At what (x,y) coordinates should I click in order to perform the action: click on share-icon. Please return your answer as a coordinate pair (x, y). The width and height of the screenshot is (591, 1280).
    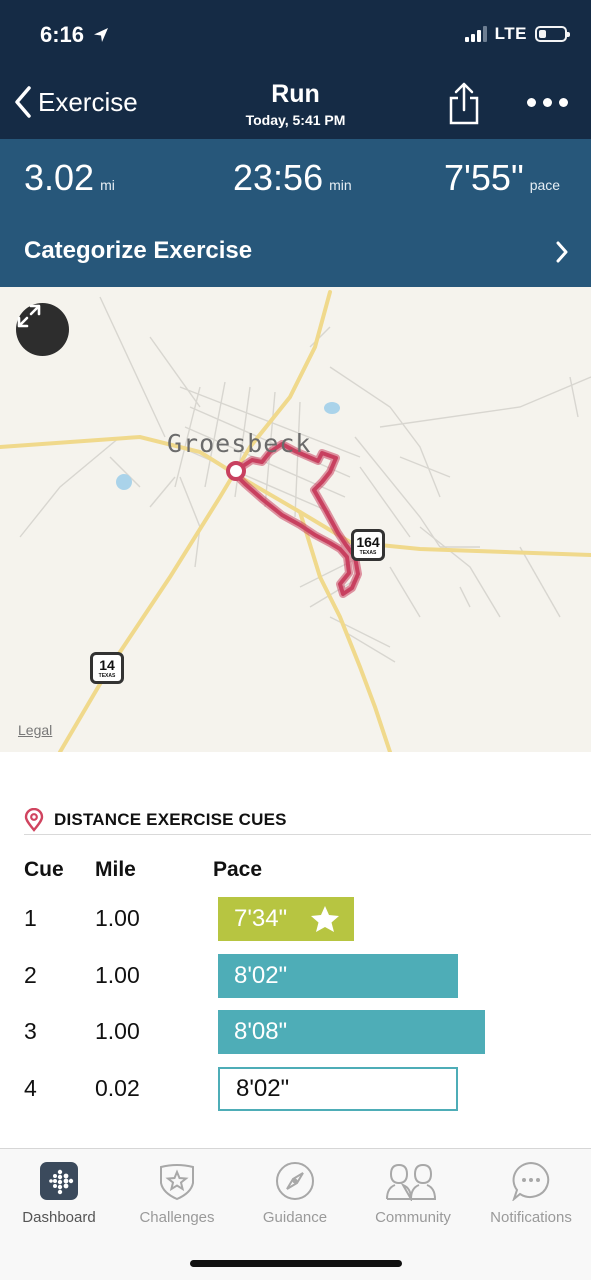
    Looking at the image, I should click on (464, 103).